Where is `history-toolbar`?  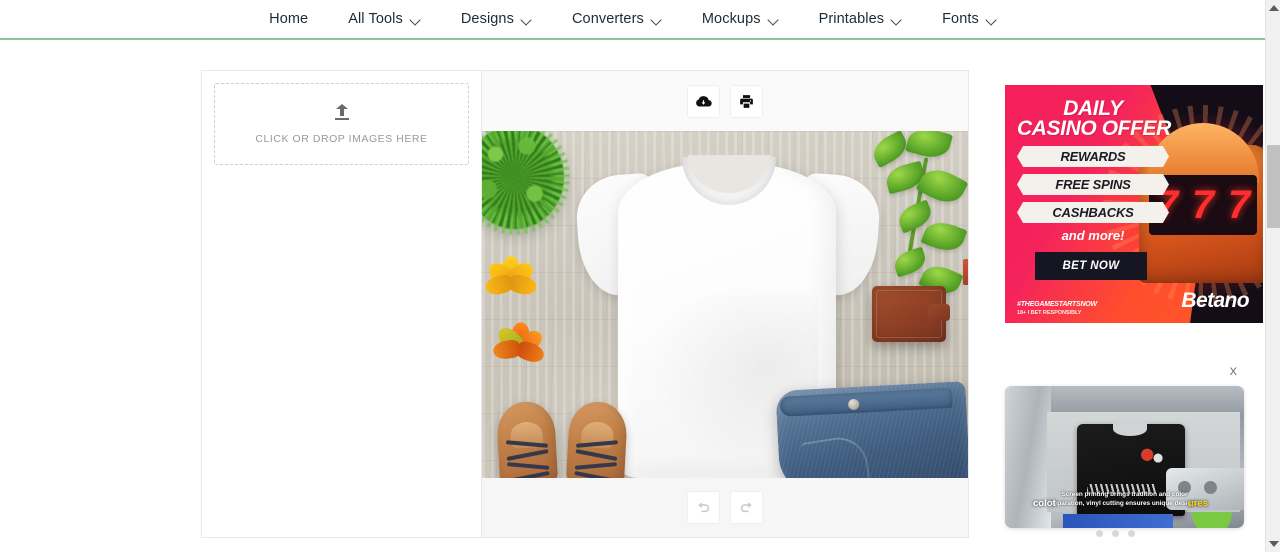 history-toolbar is located at coordinates (725, 507).